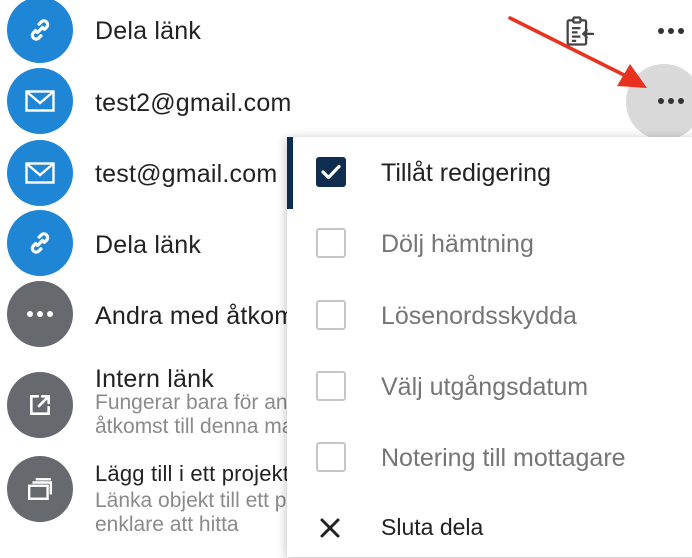 Image resolution: width=692 pixels, height=558 pixels. I want to click on hide-download-checkbox, so click(331, 243).